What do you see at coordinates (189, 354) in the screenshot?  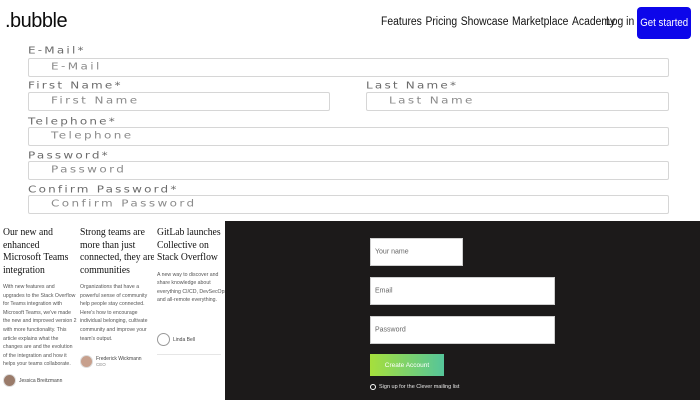 I see `divider` at bounding box center [189, 354].